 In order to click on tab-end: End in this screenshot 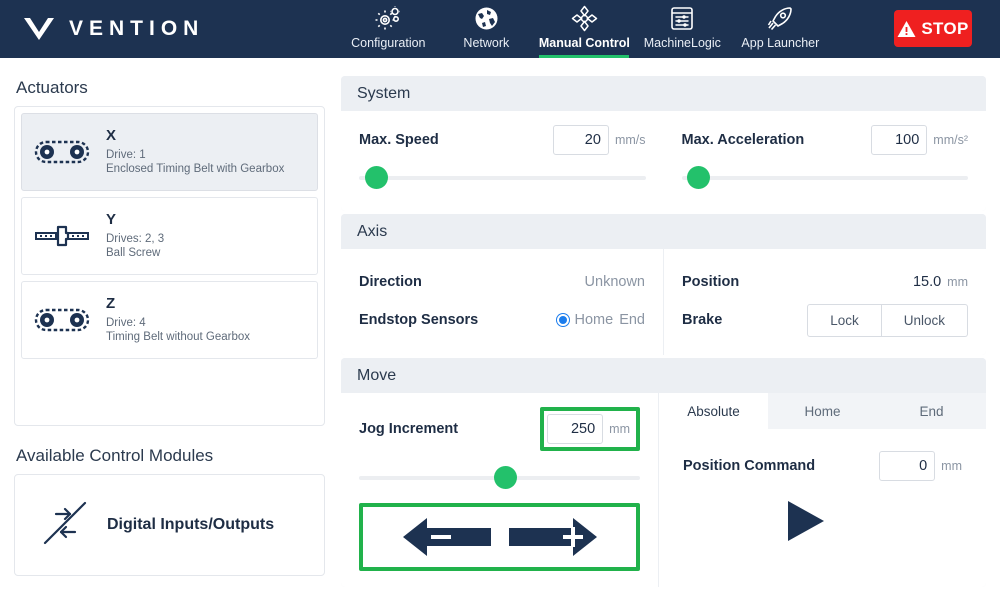, I will do `click(931, 411)`.